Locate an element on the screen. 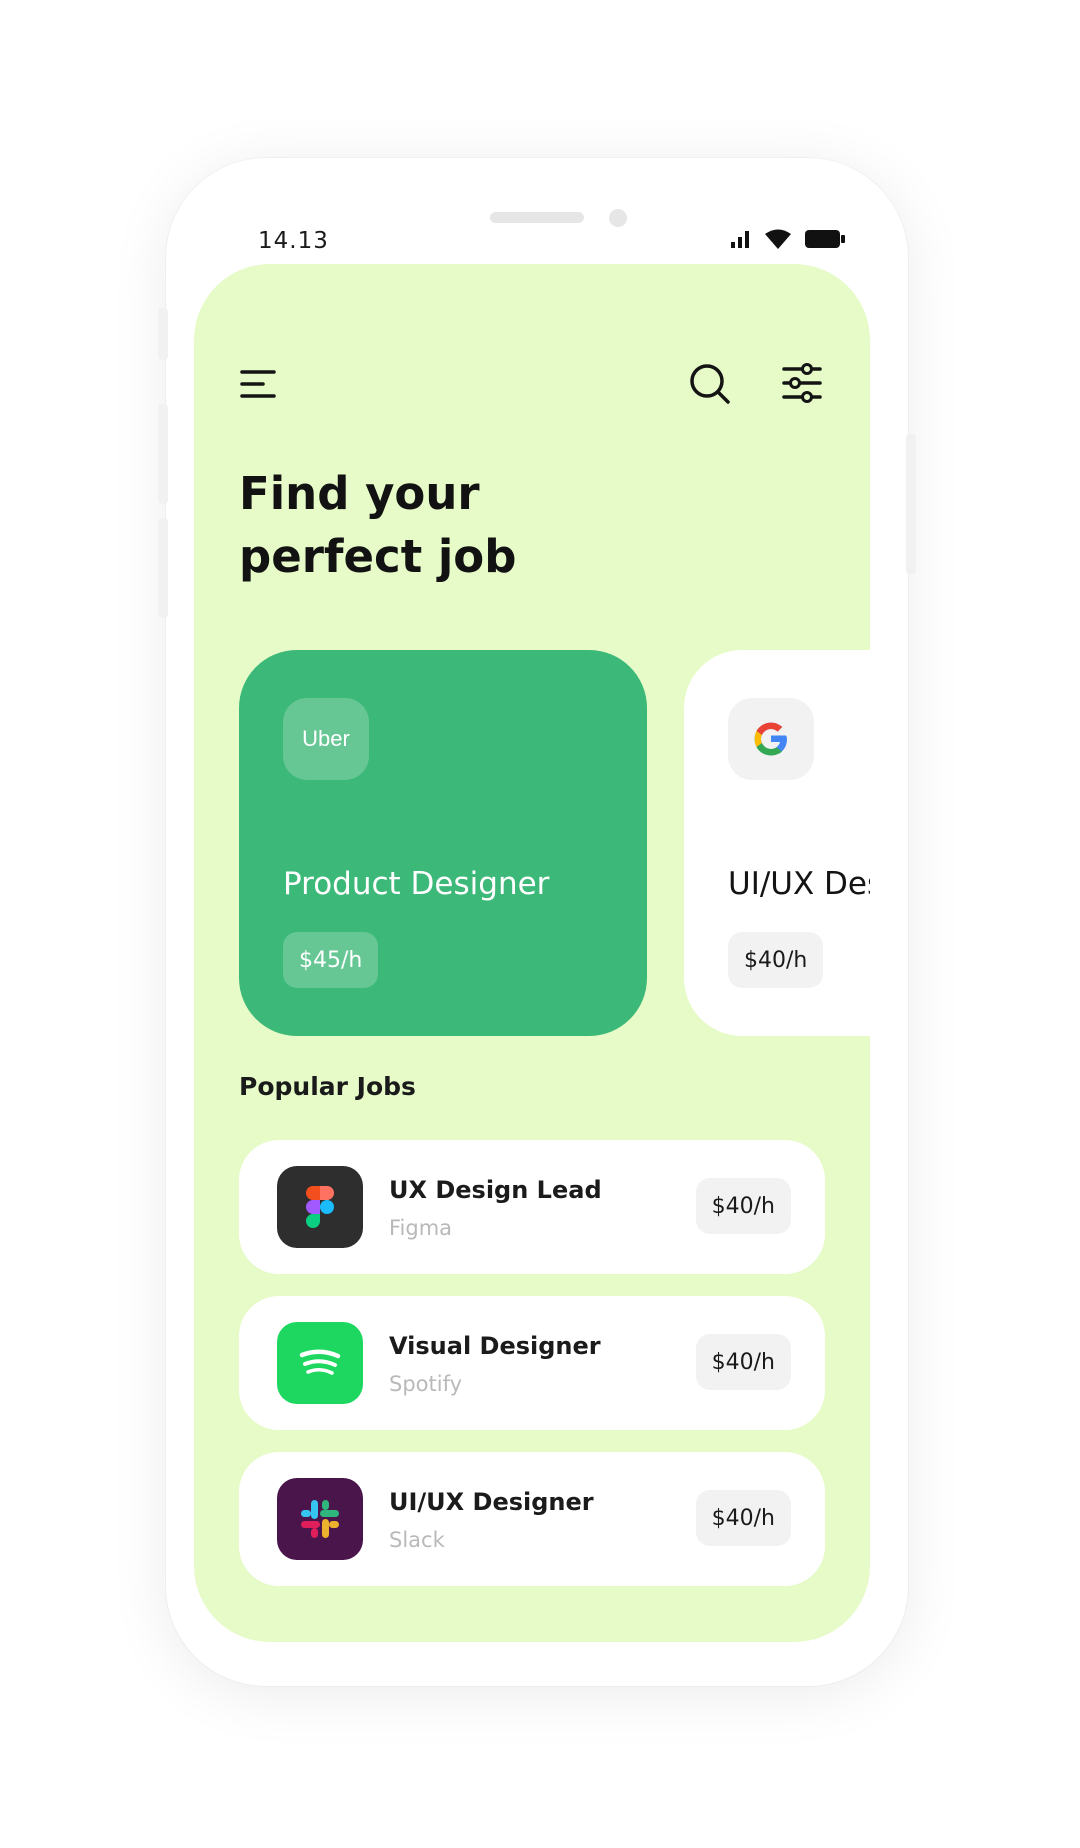  uber-logo-tile: Uber is located at coordinates (326, 739).